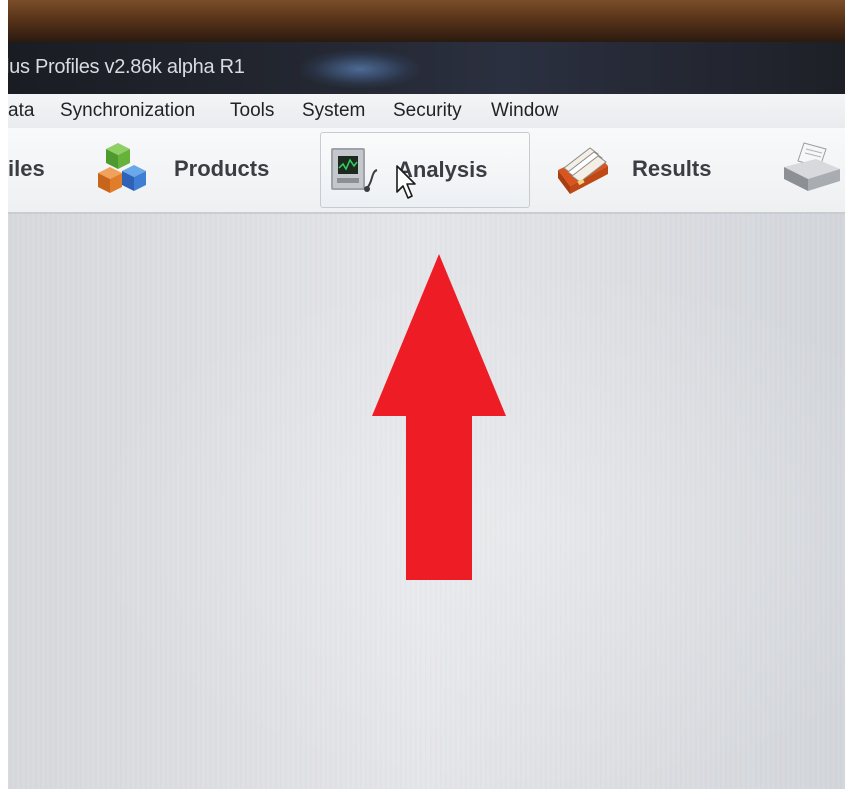 This screenshot has height=789, width=845. I want to click on card-file-icon, so click(582, 169).